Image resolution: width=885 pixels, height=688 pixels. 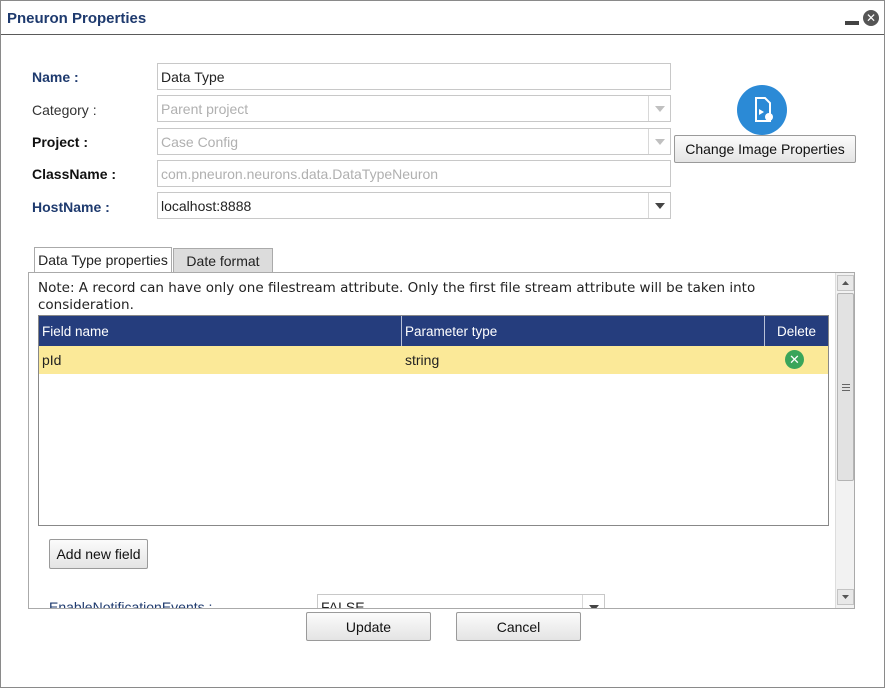 What do you see at coordinates (659, 205) in the screenshot?
I see `hostname-dropdown-icon` at bounding box center [659, 205].